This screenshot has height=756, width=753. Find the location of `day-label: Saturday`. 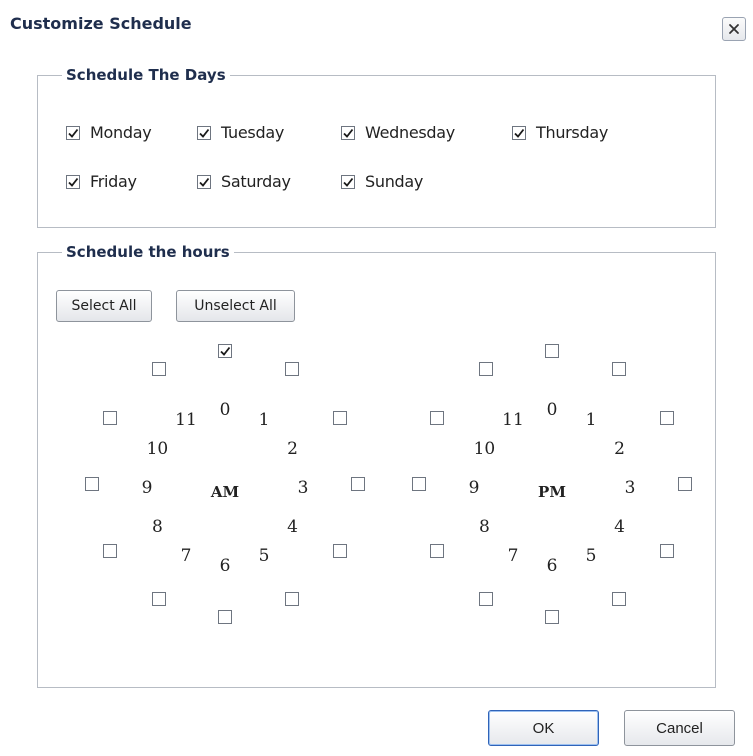

day-label: Saturday is located at coordinates (256, 181).